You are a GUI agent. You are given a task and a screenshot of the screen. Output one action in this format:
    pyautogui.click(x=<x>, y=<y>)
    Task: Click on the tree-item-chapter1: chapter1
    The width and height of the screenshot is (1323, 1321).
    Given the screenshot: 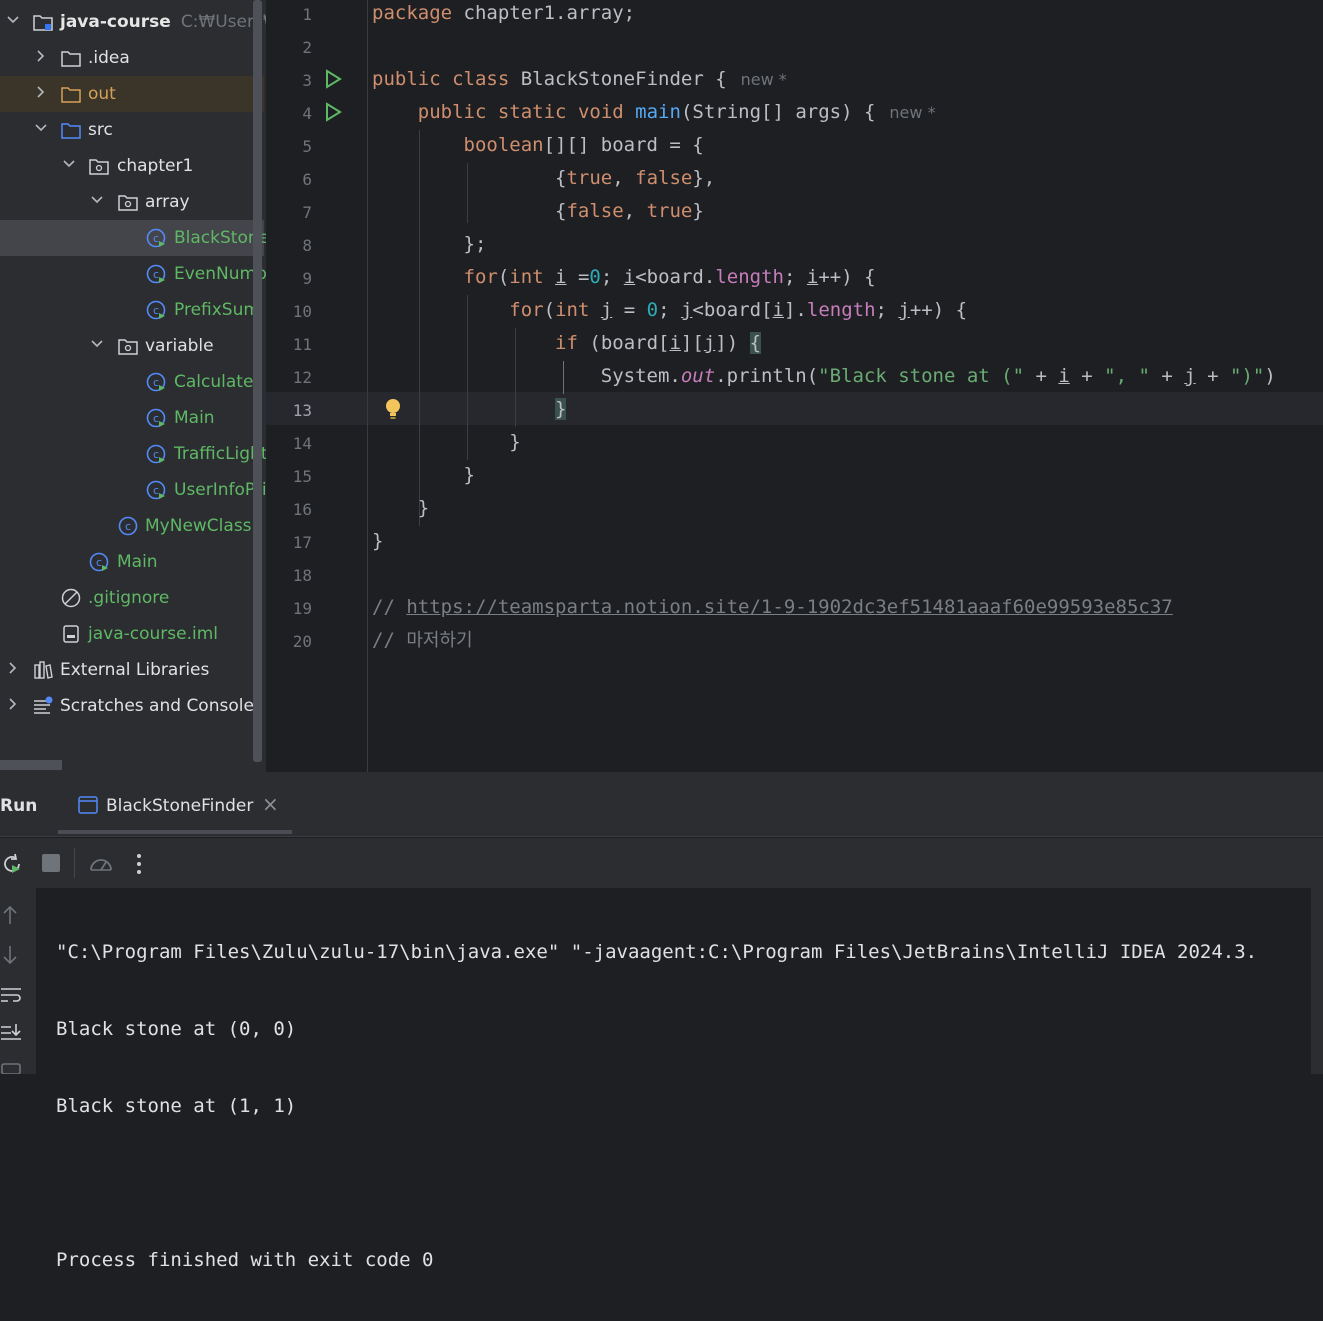 What is the action you would take?
    pyautogui.click(x=132, y=166)
    